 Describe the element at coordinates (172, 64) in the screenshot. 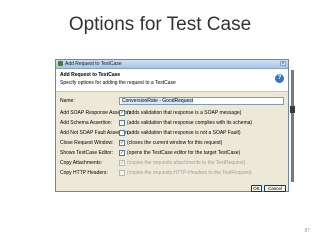

I see `dialog-titlebar: Add Request to TestCase ×` at that location.